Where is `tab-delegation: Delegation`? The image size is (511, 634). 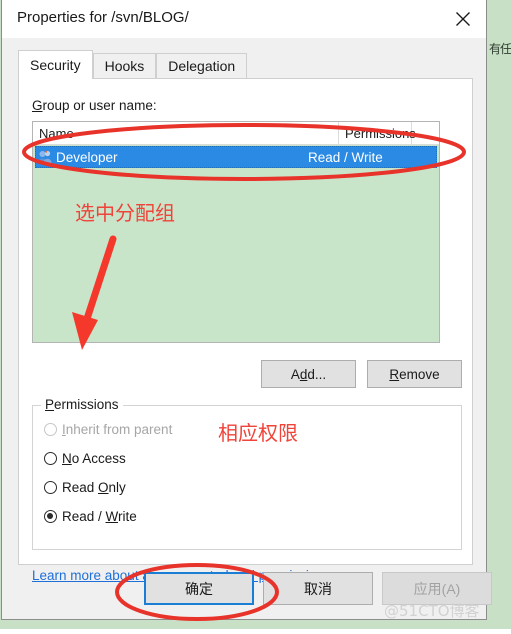 tab-delegation: Delegation is located at coordinates (202, 65).